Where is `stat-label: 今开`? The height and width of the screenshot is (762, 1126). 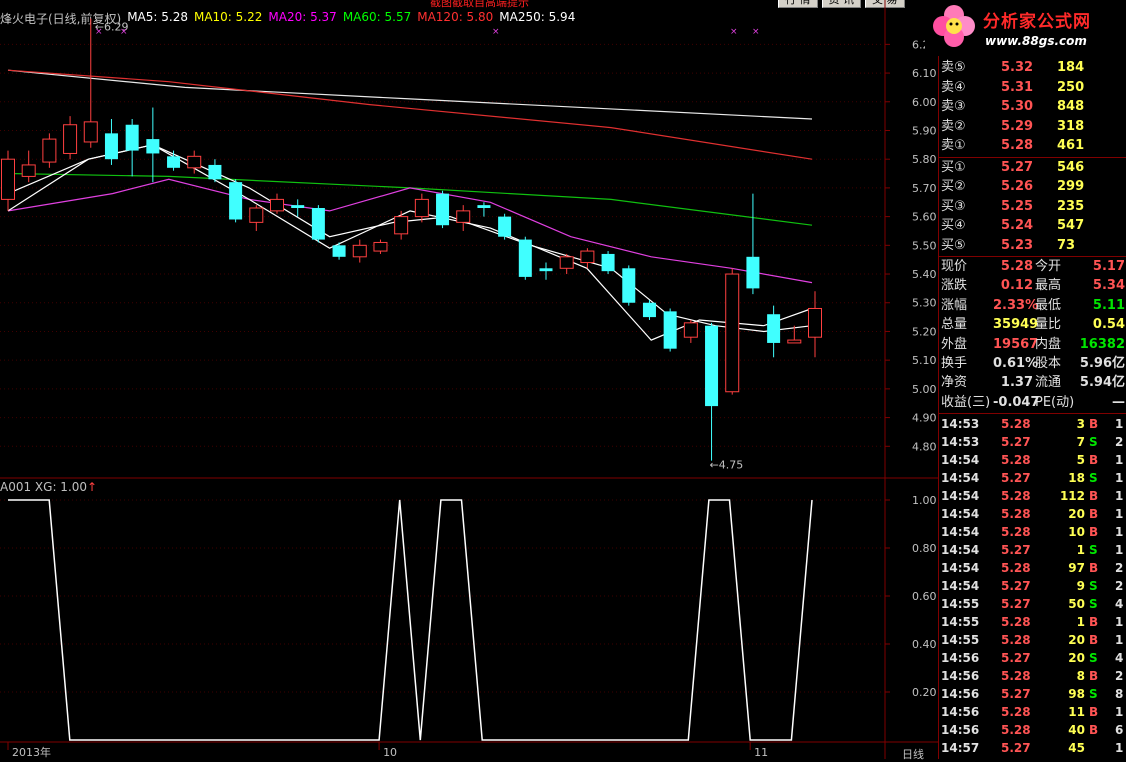 stat-label: 今开 is located at coordinates (1048, 266).